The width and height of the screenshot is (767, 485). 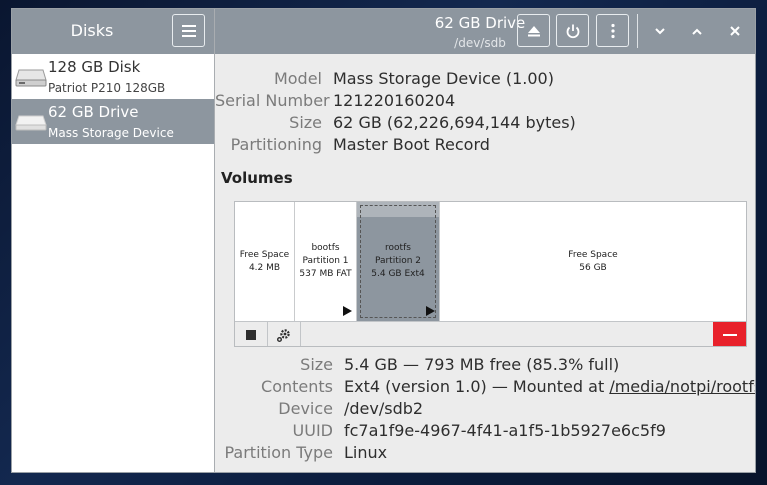 I want to click on delete-partition-button, so click(x=729, y=334).